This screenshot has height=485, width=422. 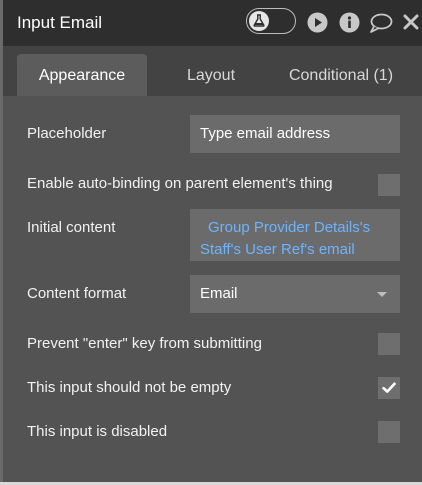 I want to click on auto-binding-checkbox, so click(x=389, y=185).